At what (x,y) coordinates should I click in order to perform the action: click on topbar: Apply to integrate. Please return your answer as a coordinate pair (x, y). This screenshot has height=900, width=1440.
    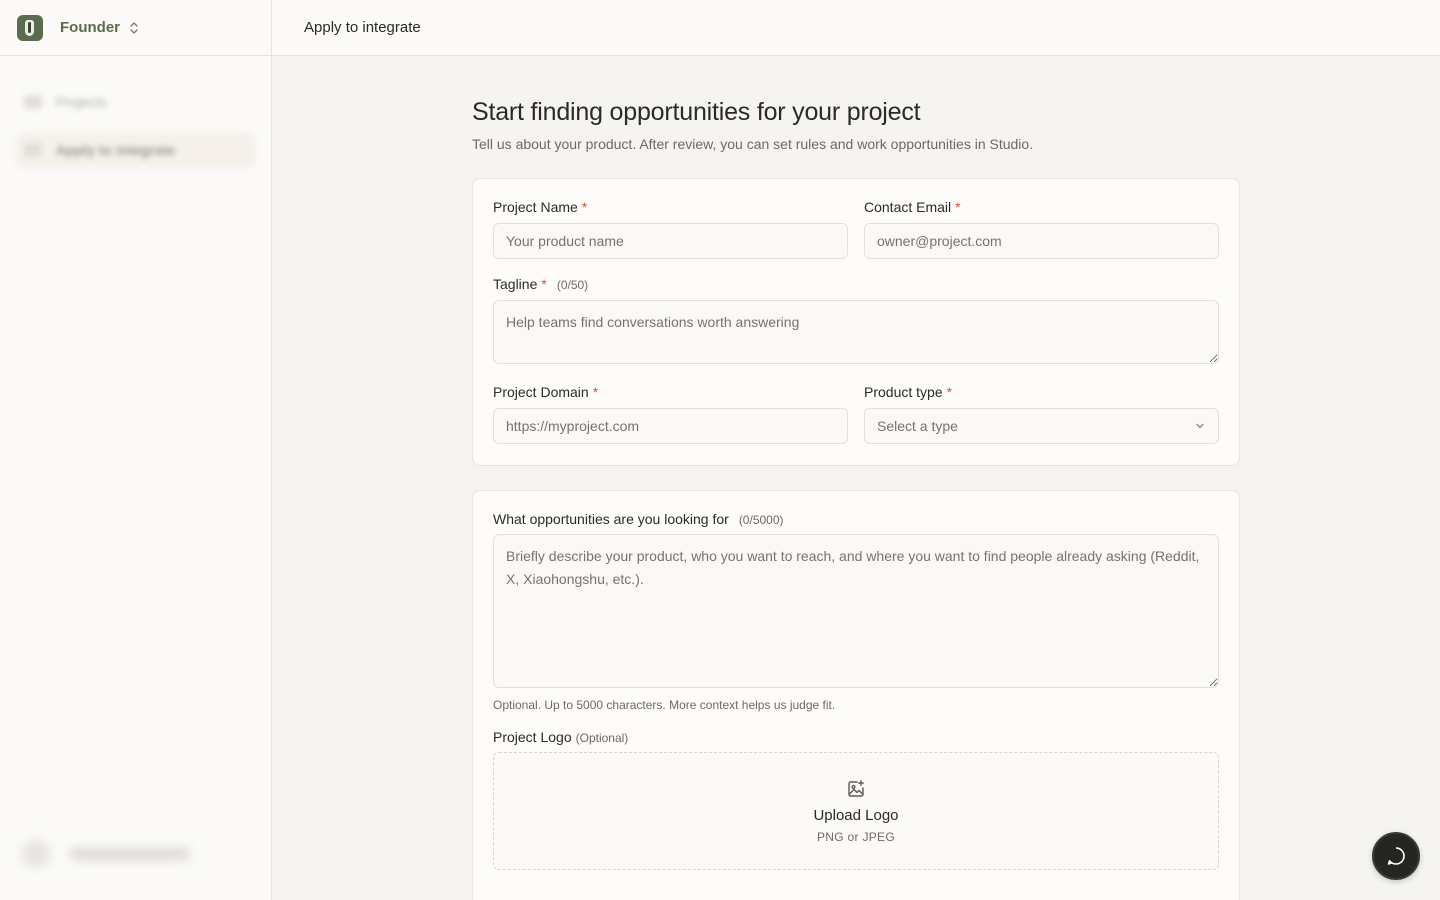
    Looking at the image, I should click on (856, 28).